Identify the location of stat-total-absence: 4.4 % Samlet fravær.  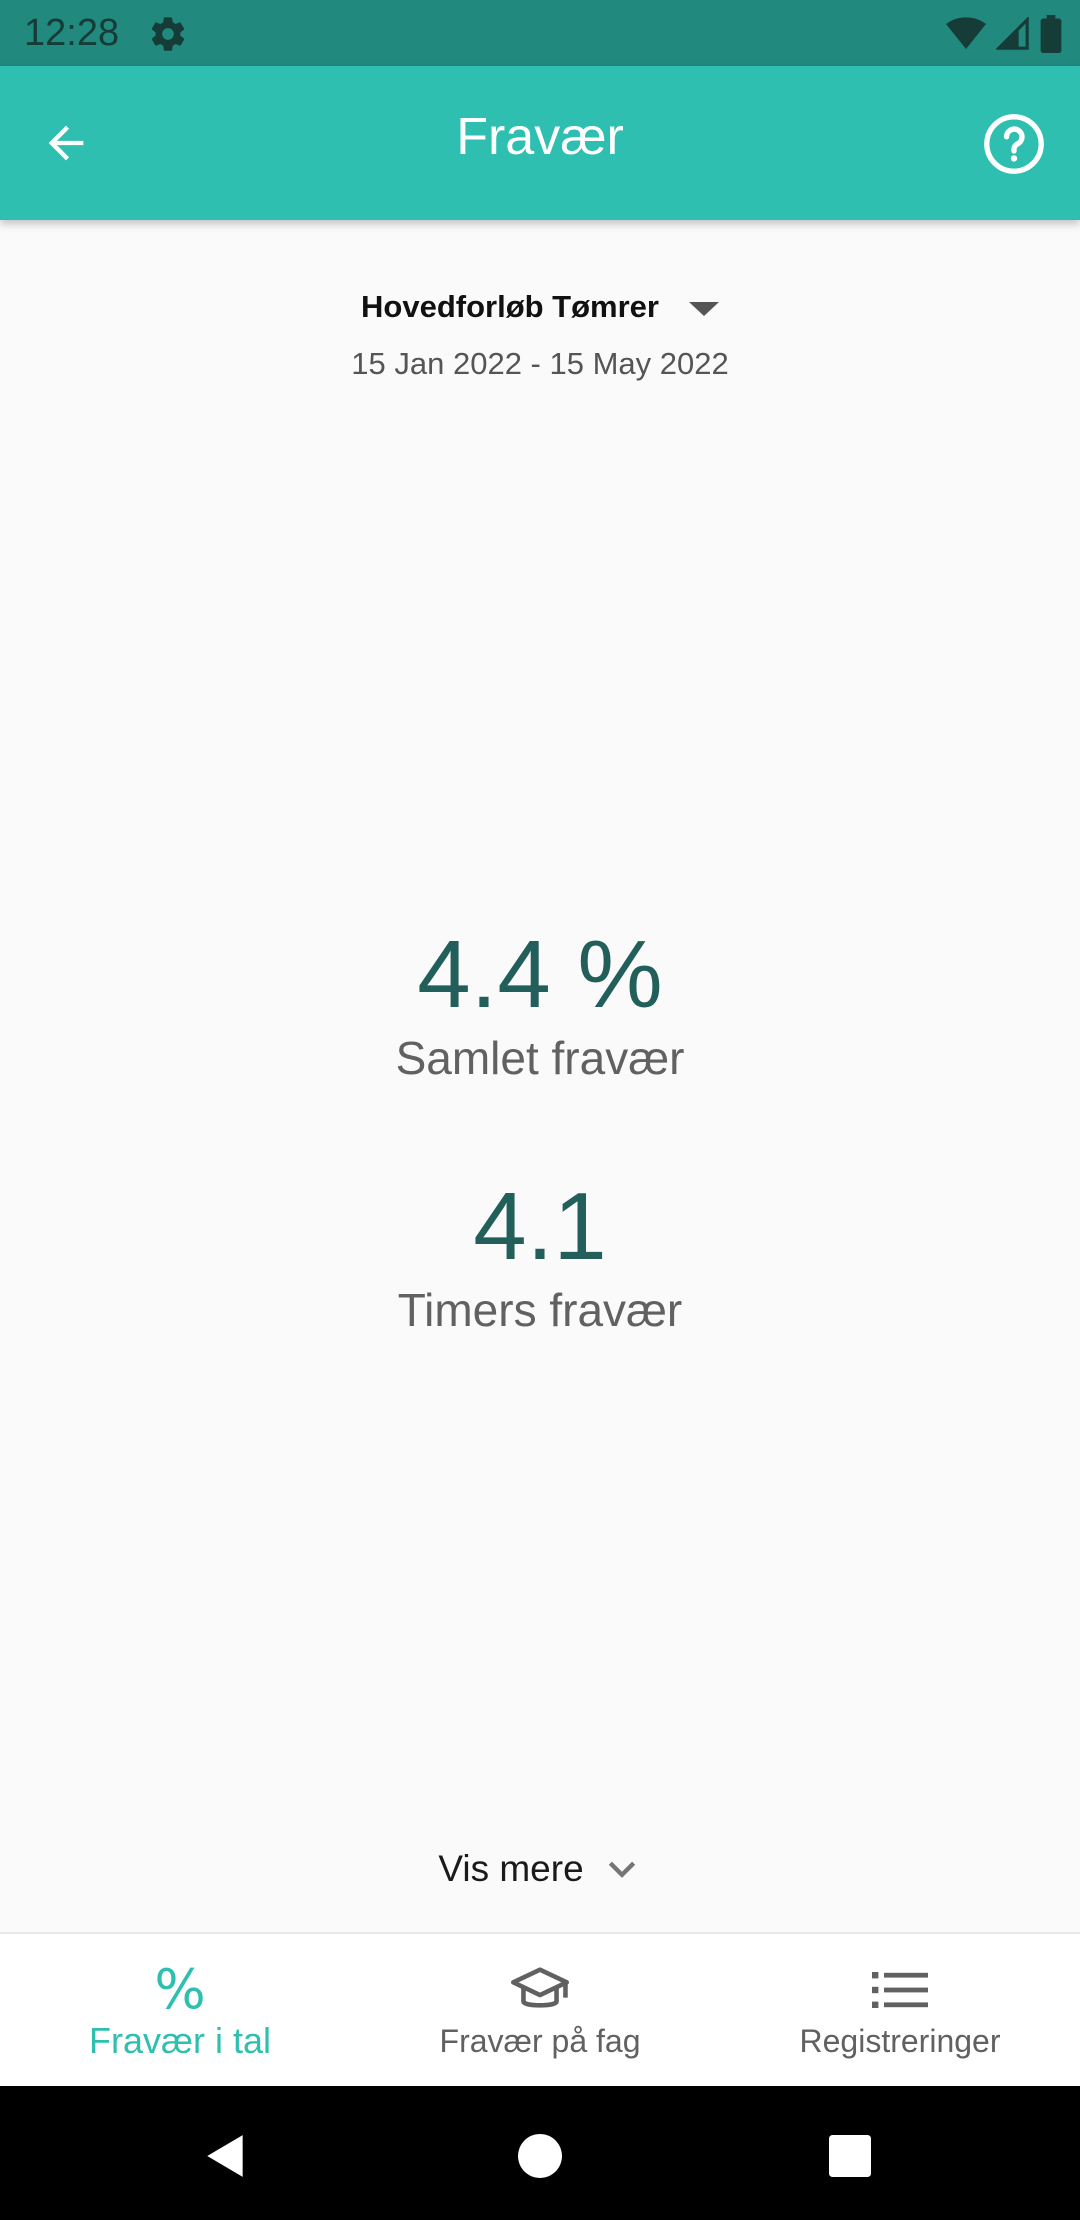
(540, 1003).